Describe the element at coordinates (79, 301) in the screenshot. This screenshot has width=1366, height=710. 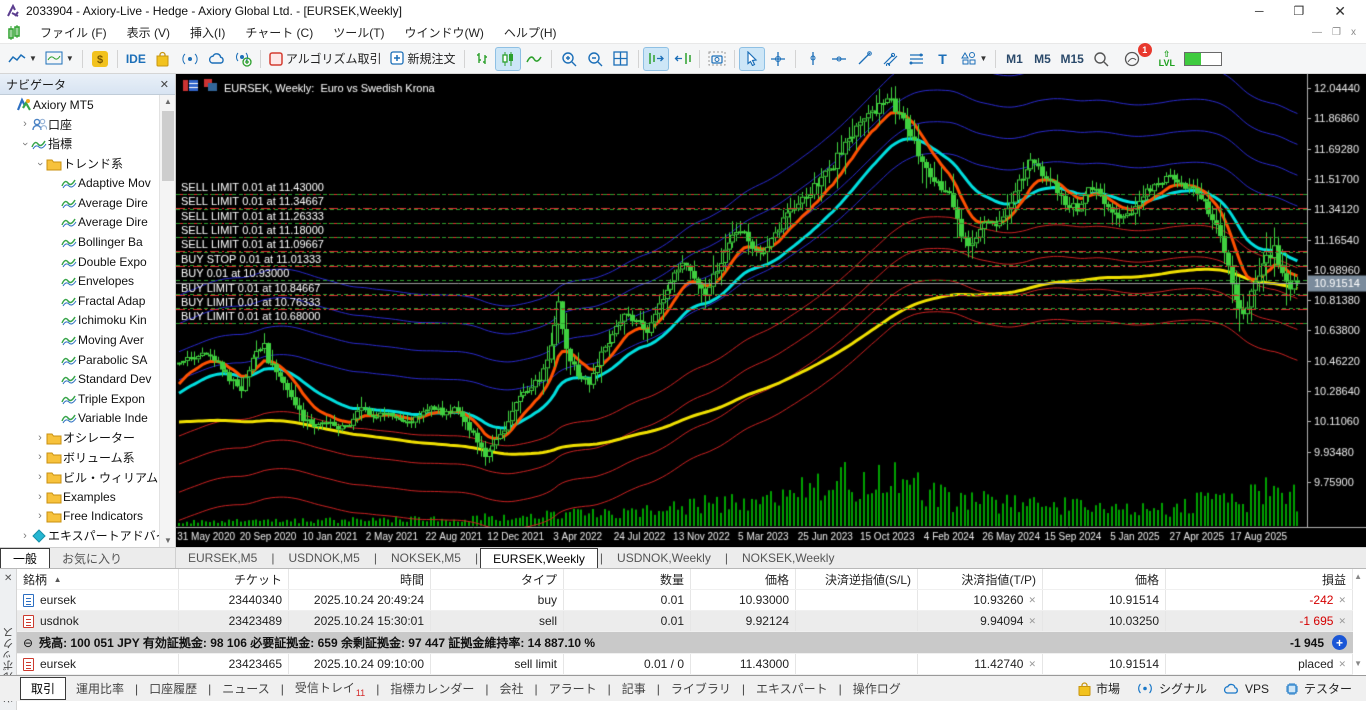
I see `tree-item: Fractal Adap` at that location.